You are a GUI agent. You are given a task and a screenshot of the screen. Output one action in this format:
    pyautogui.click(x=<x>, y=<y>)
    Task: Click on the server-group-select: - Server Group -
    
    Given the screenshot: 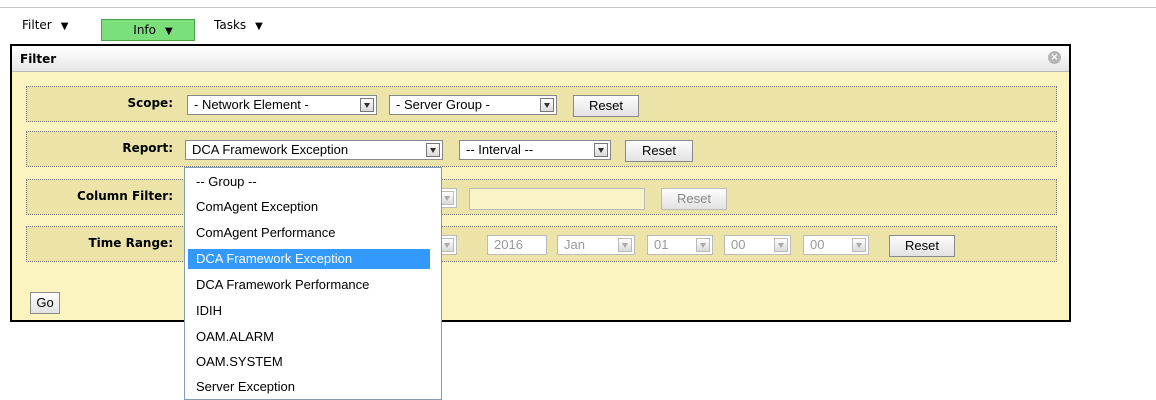 What is the action you would take?
    pyautogui.click(x=473, y=105)
    